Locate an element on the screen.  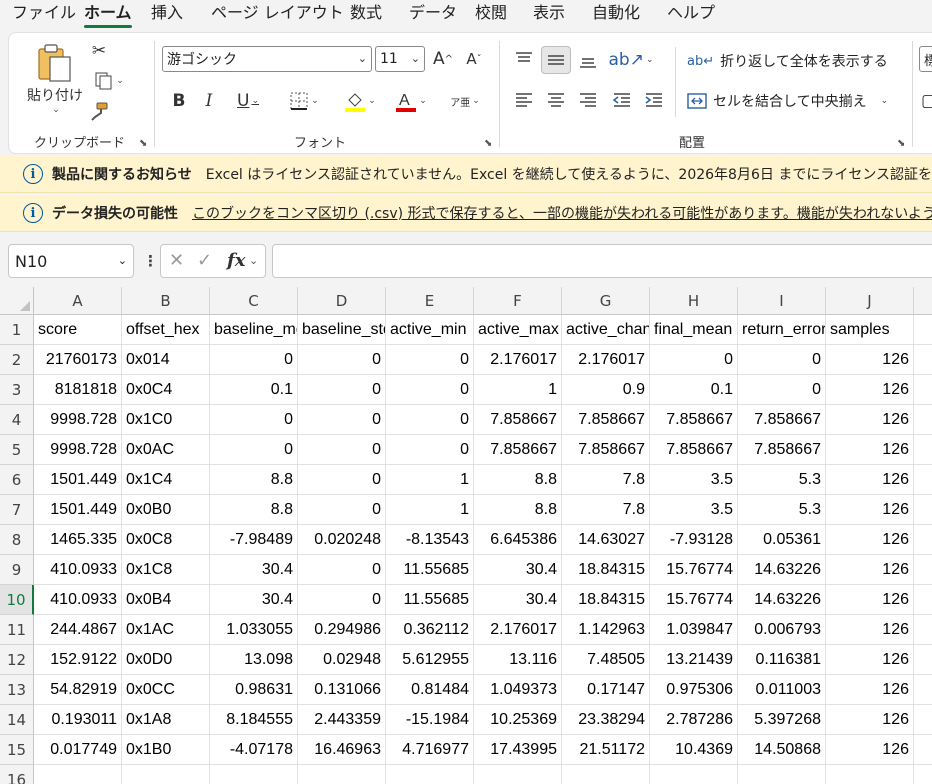
table-cell: 7.858667 is located at coordinates (782, 420).